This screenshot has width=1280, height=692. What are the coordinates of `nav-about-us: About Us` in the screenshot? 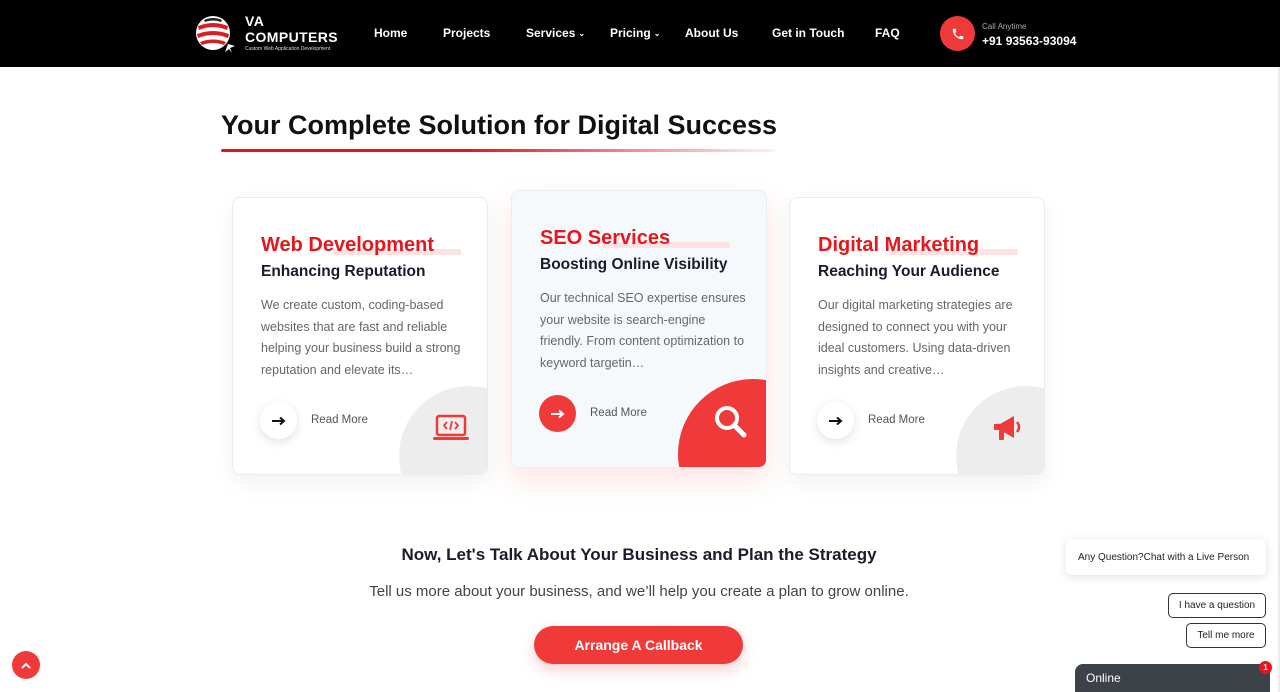 It's located at (711, 33).